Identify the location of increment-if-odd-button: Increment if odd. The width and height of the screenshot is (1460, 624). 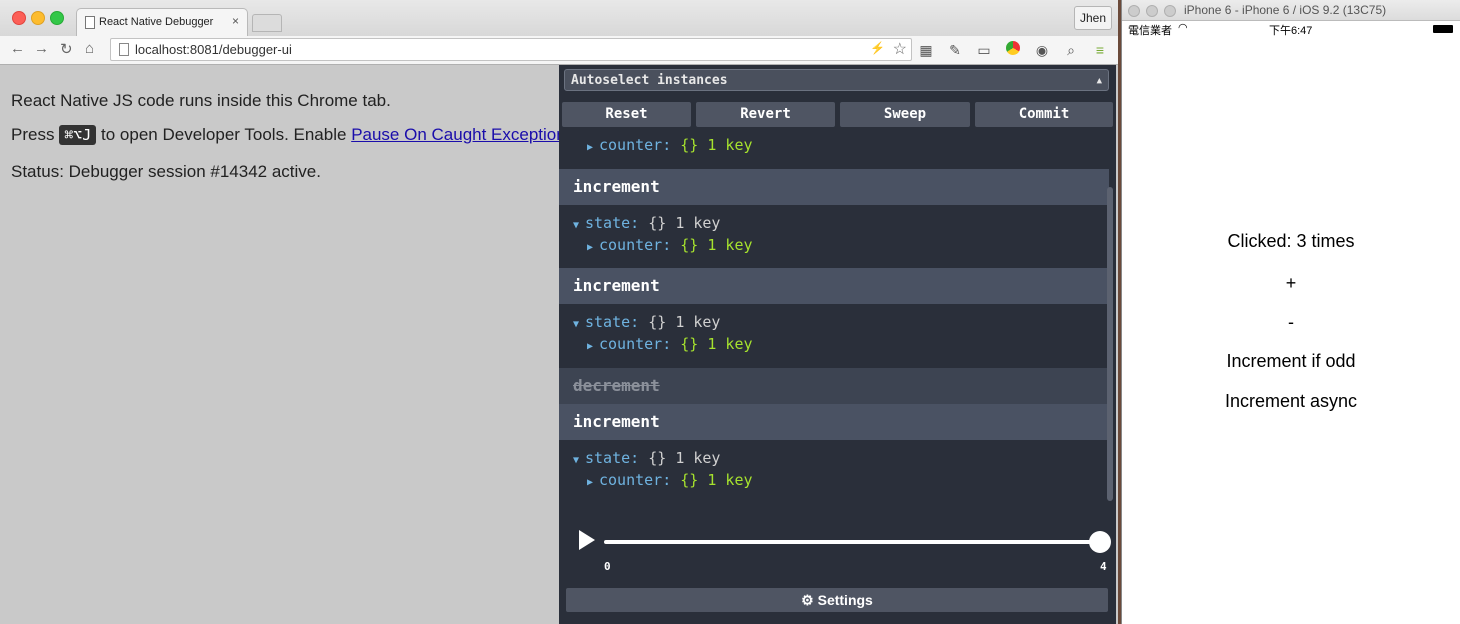
(1291, 361).